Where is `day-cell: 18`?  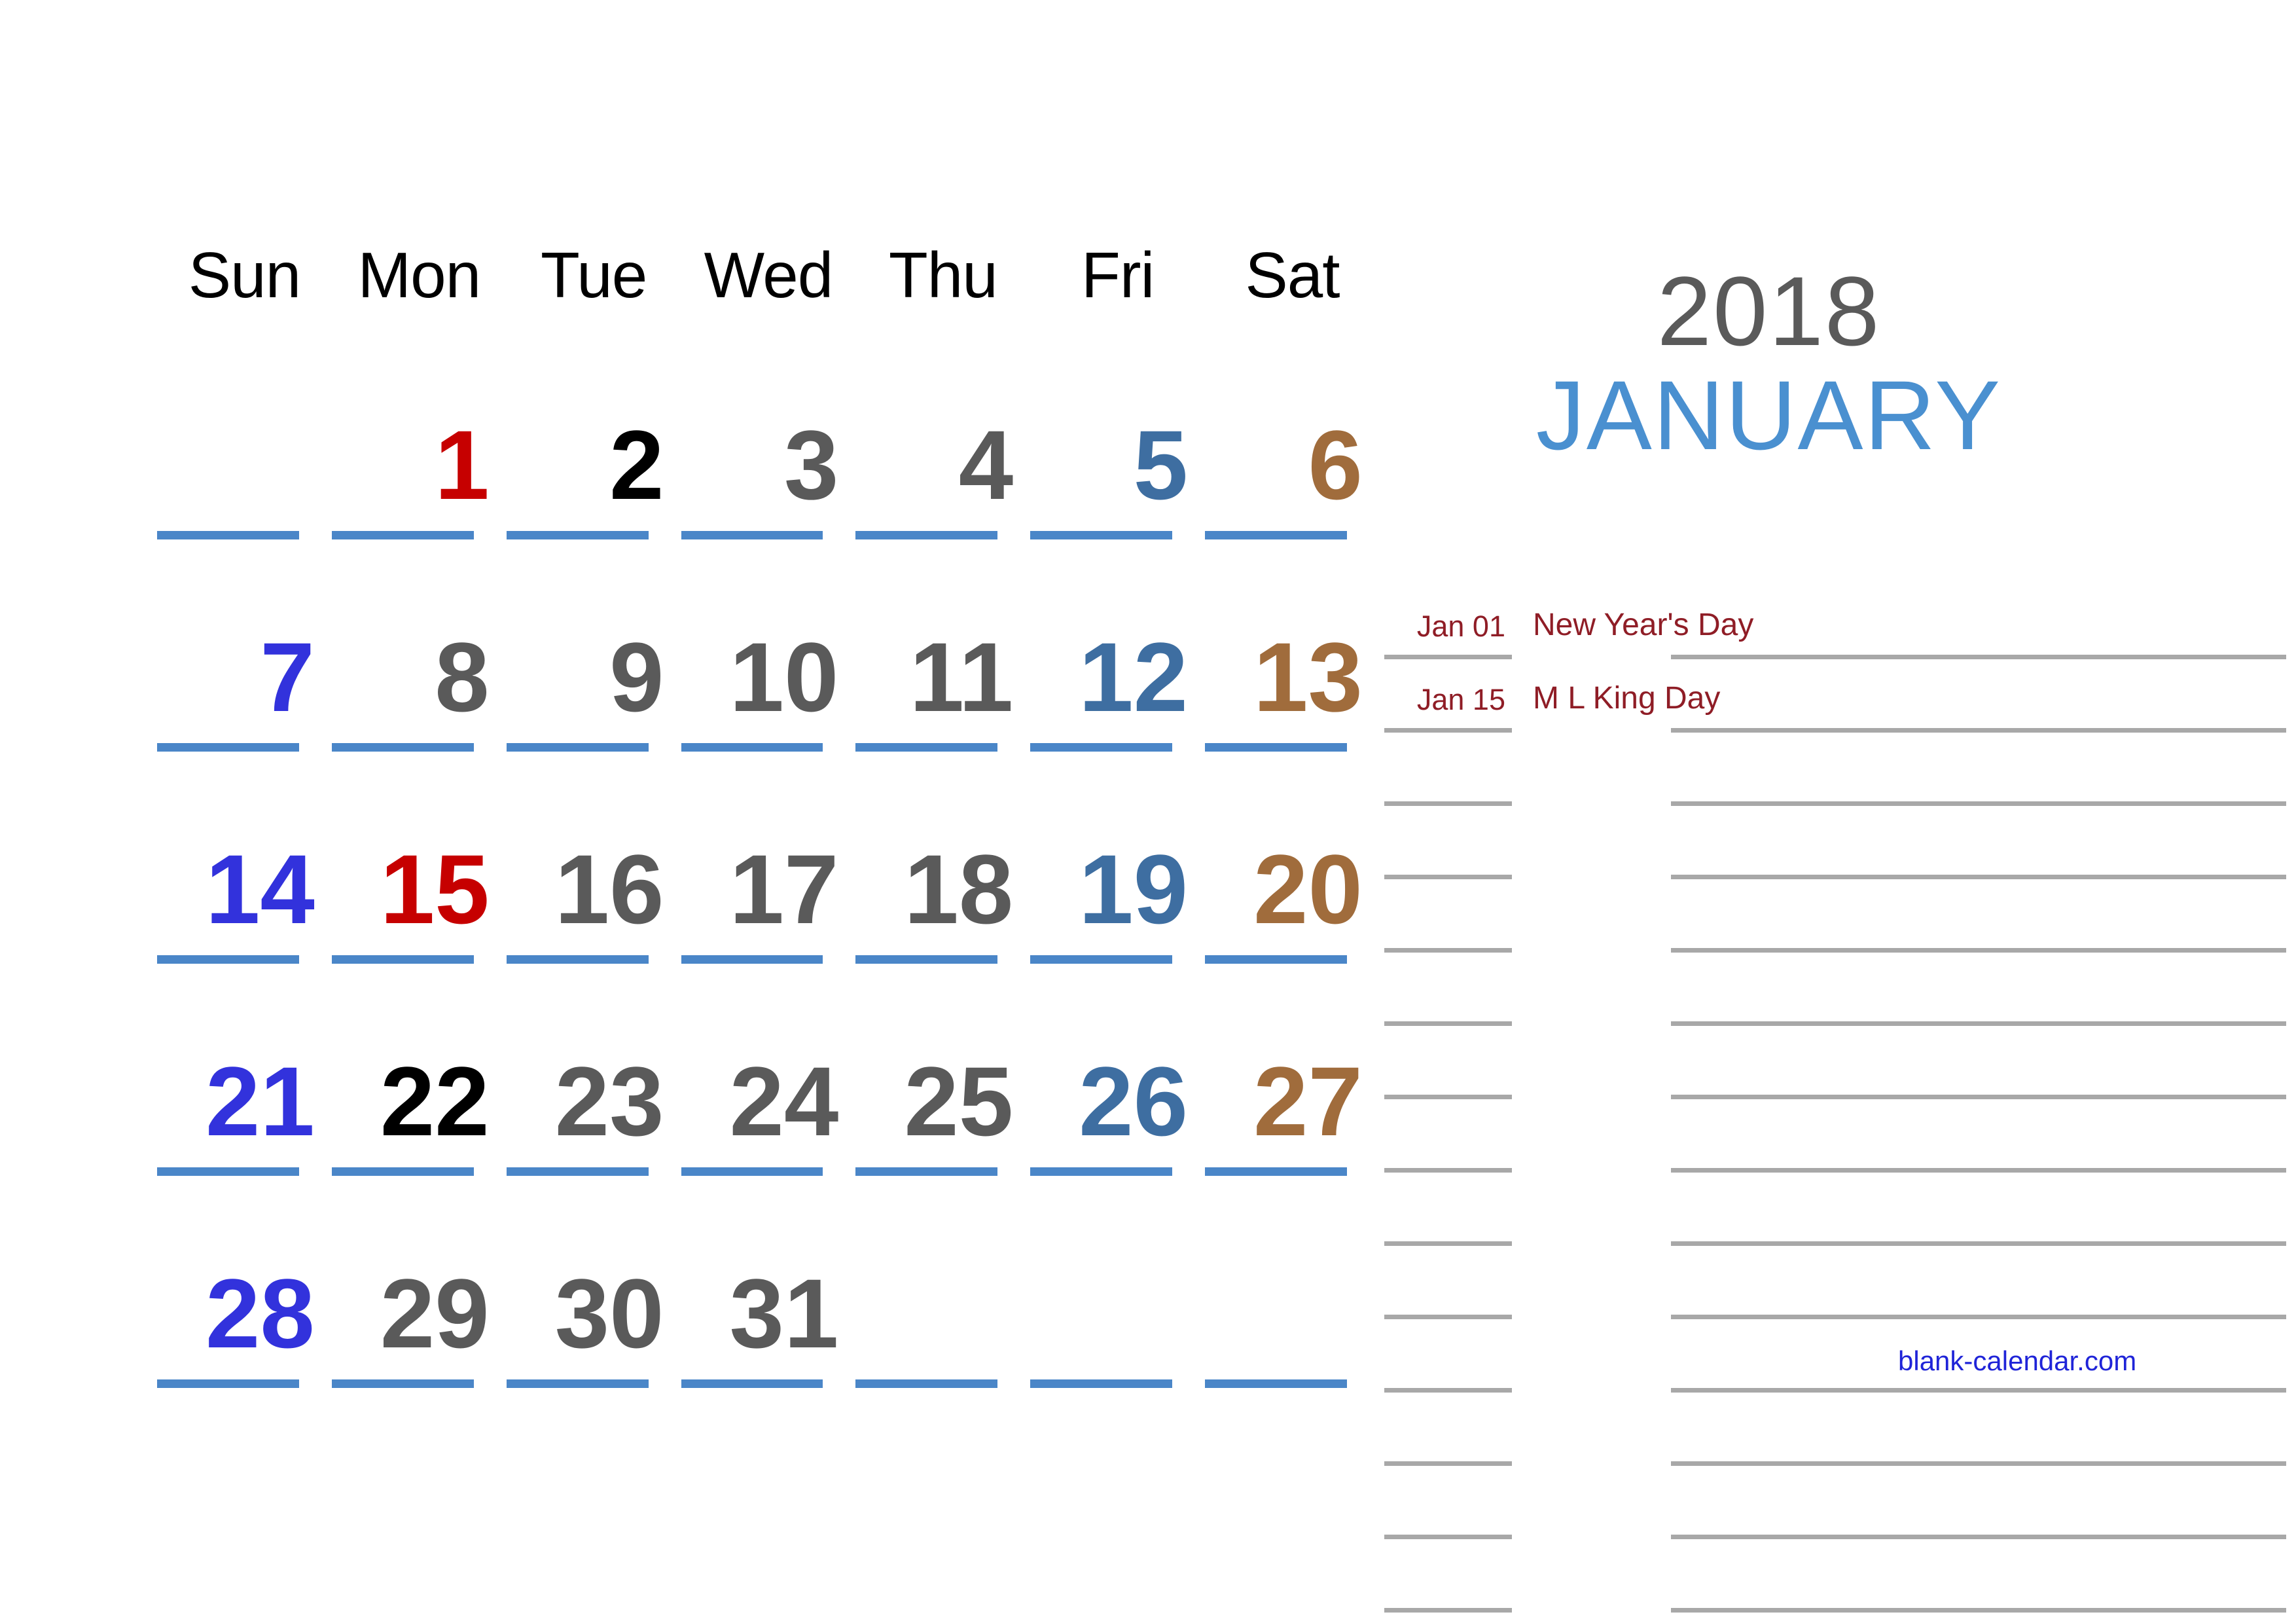 day-cell: 18 is located at coordinates (942, 858).